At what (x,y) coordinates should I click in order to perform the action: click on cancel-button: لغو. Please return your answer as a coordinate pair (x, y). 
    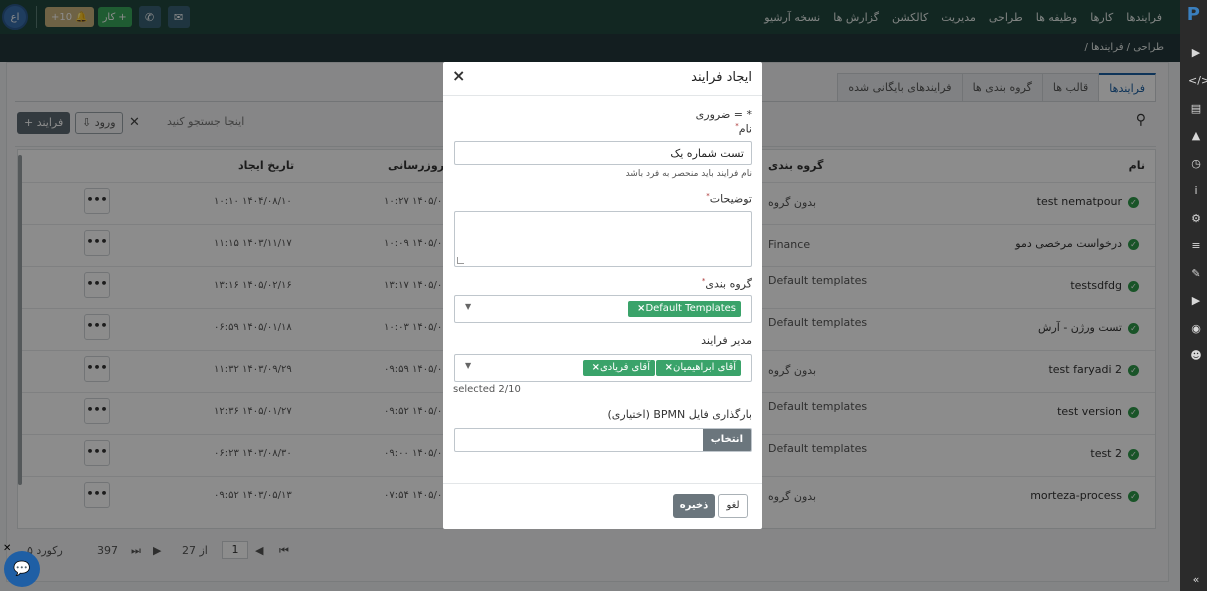
    Looking at the image, I should click on (733, 506).